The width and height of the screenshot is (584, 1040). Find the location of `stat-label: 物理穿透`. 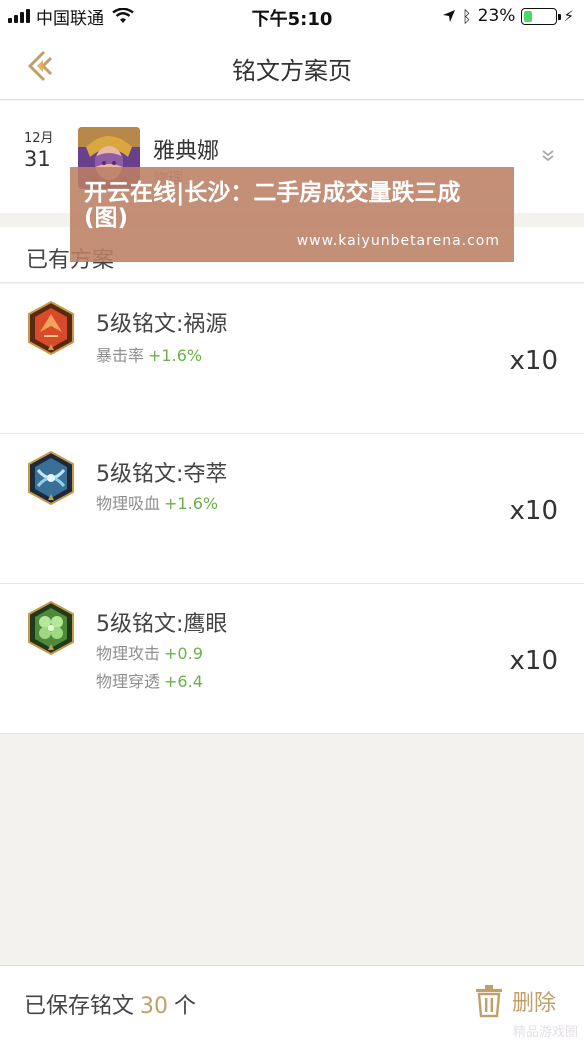

stat-label: 物理穿透 is located at coordinates (128, 681).